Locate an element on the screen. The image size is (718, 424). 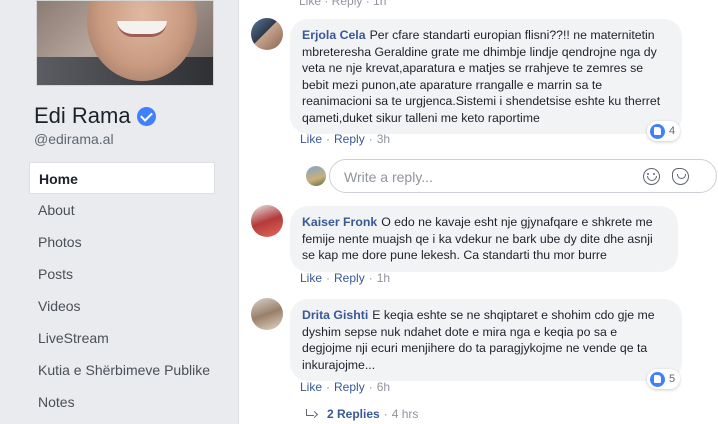
avatar-kaiser-fronk is located at coordinates (267, 221).